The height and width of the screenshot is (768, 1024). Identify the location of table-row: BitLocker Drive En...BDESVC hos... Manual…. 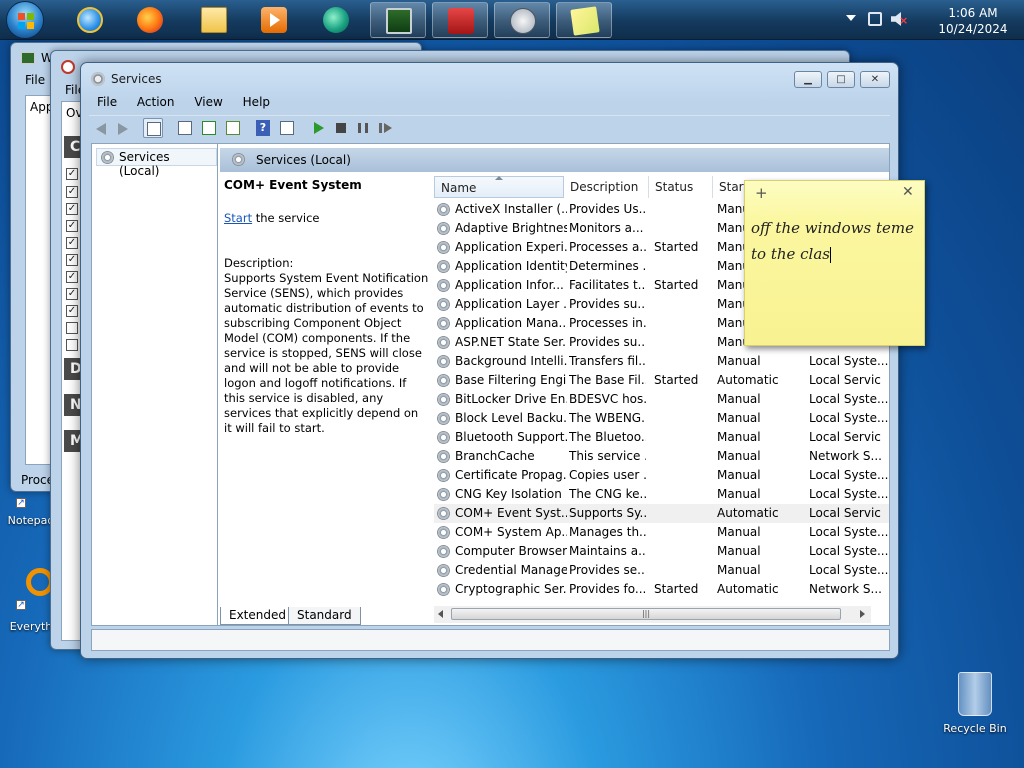
(661, 399).